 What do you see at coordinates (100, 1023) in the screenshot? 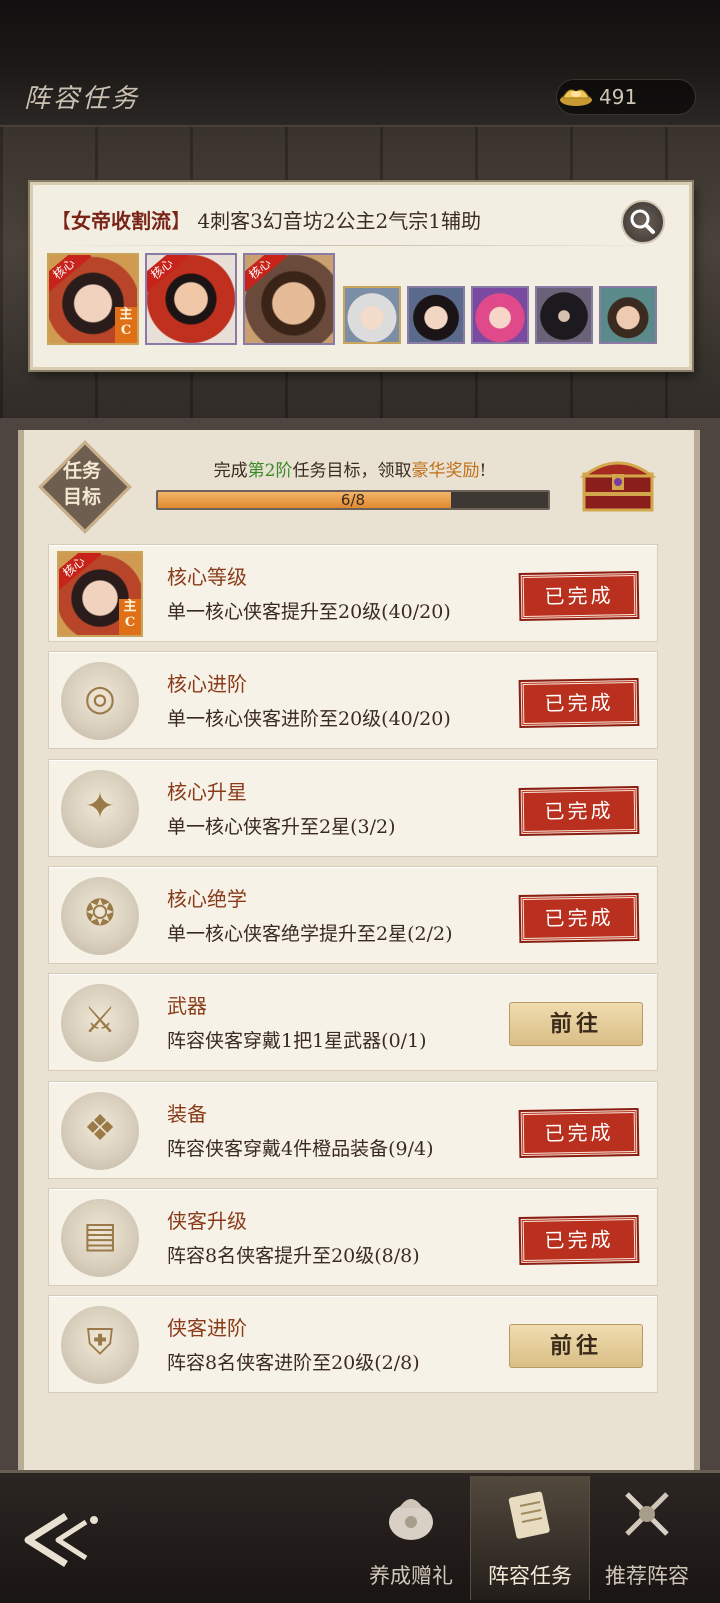
I see `weapon-icon: ⚔` at bounding box center [100, 1023].